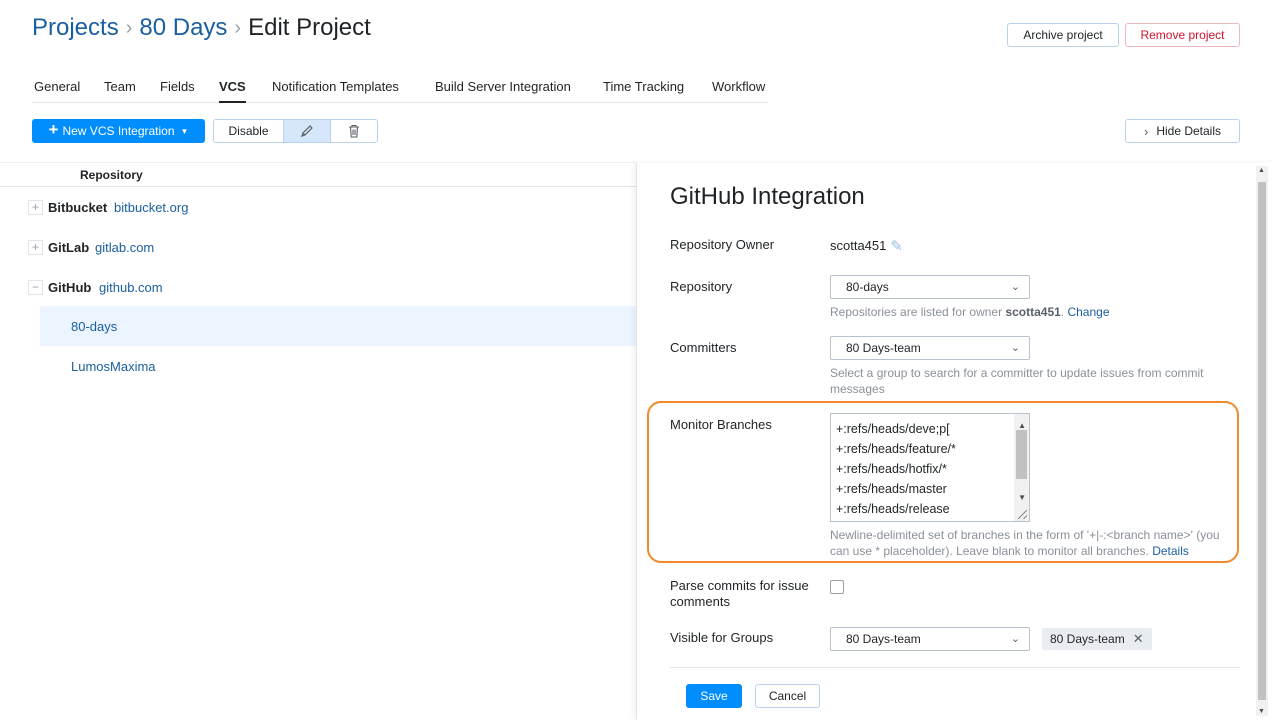 The image size is (1272, 720). Describe the element at coordinates (1146, 131) in the screenshot. I see `chevron-right-icon: ›` at that location.